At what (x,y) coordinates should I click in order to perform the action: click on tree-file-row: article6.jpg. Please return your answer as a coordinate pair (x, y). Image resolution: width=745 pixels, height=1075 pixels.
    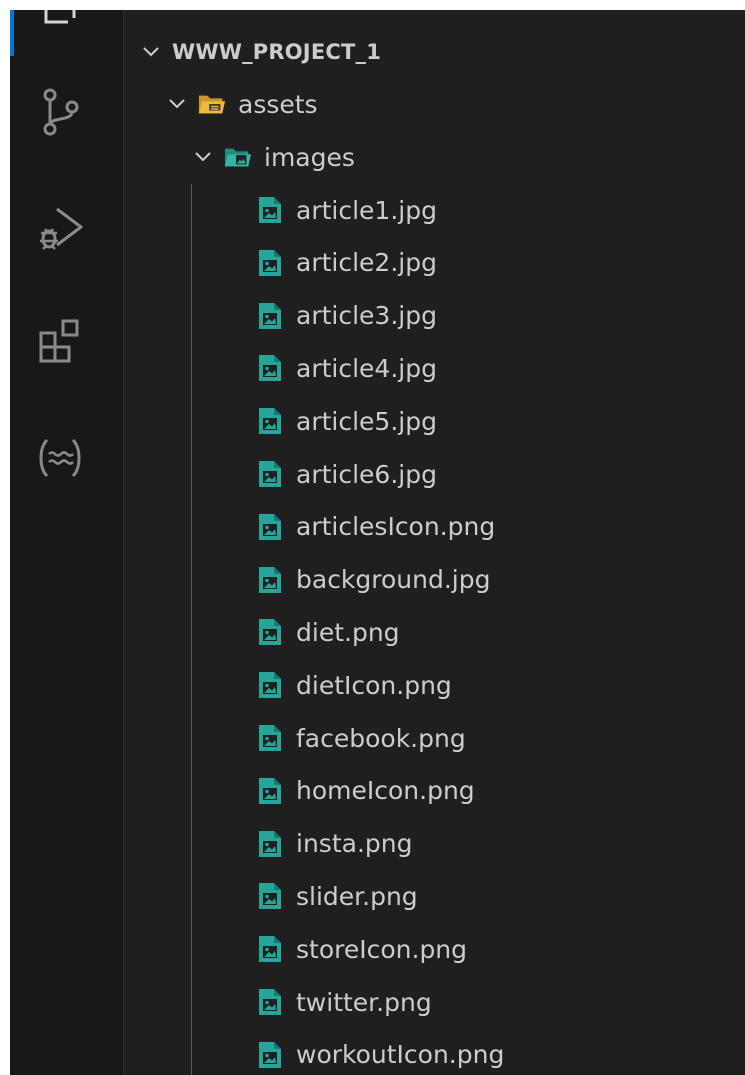
    Looking at the image, I should click on (434, 474).